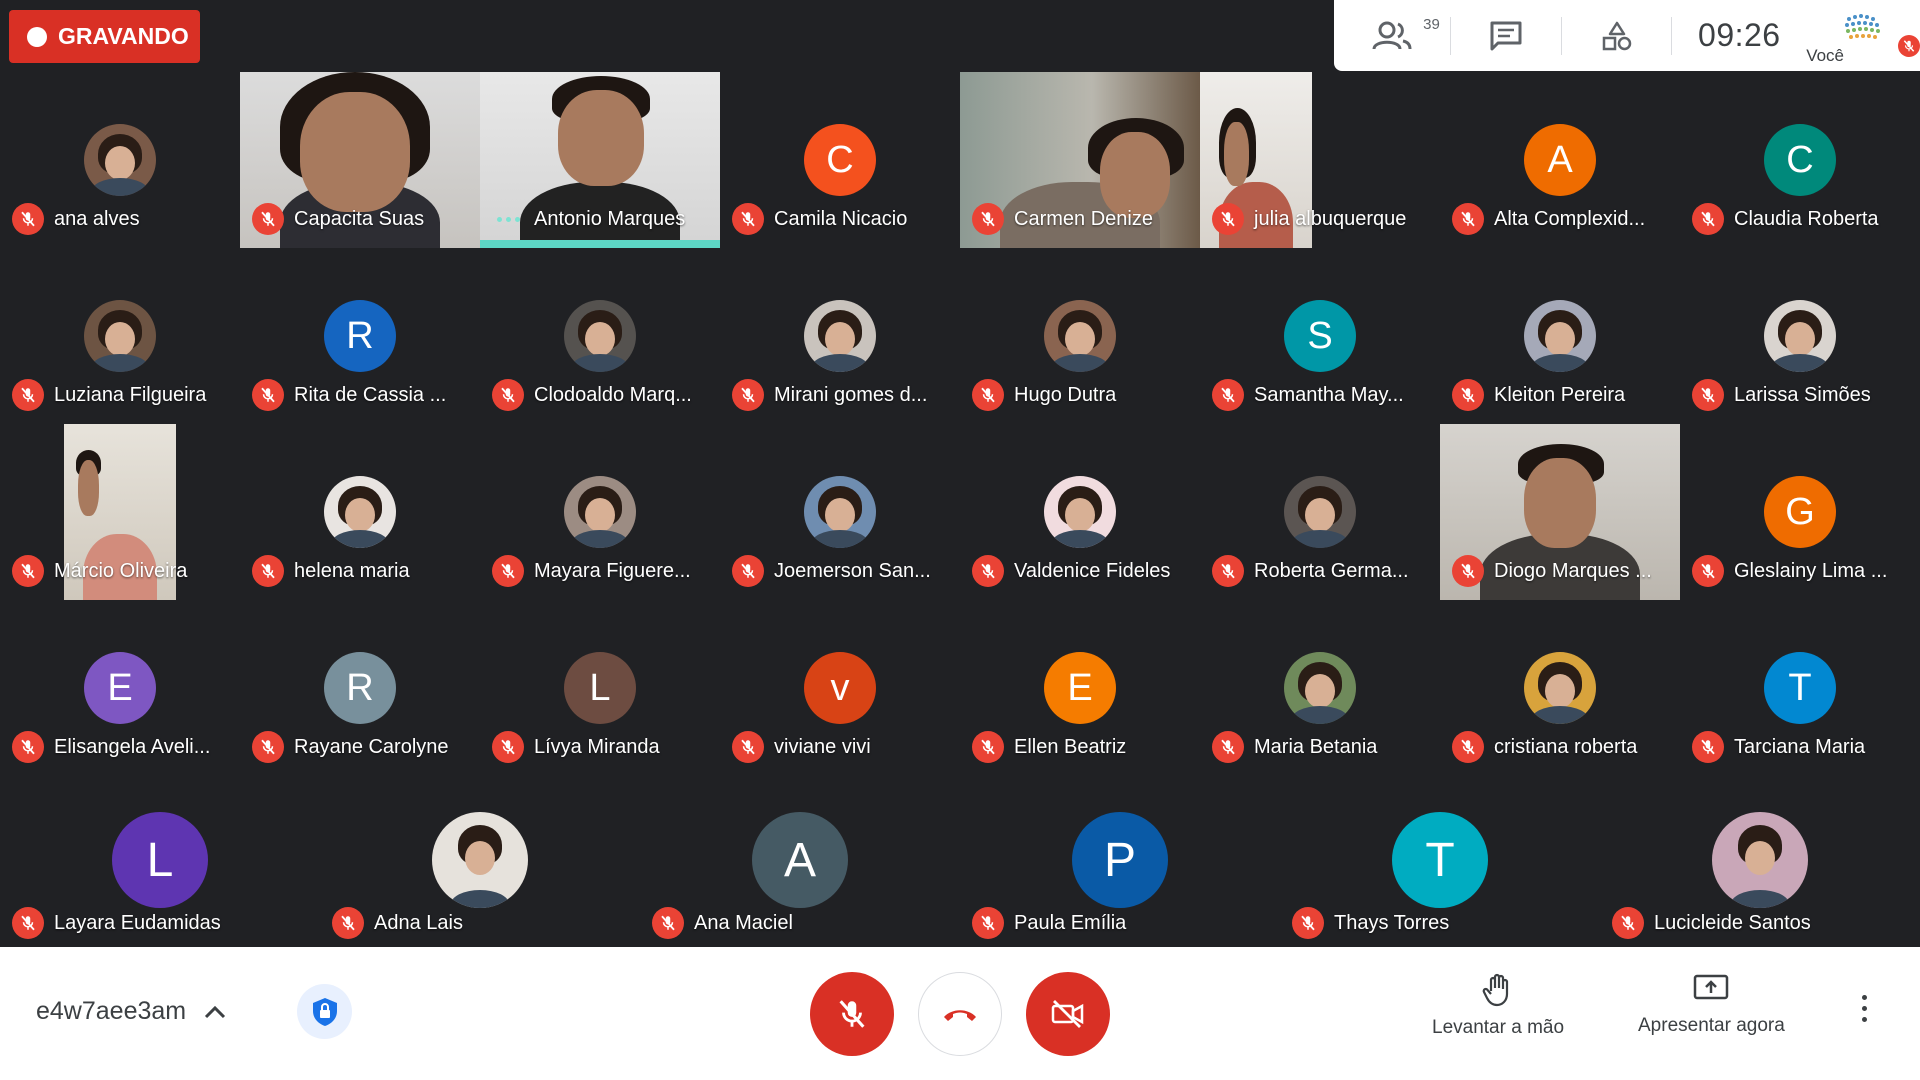 The height and width of the screenshot is (1080, 1920). I want to click on participant-nameplate: julia albuquerque, so click(1309, 219).